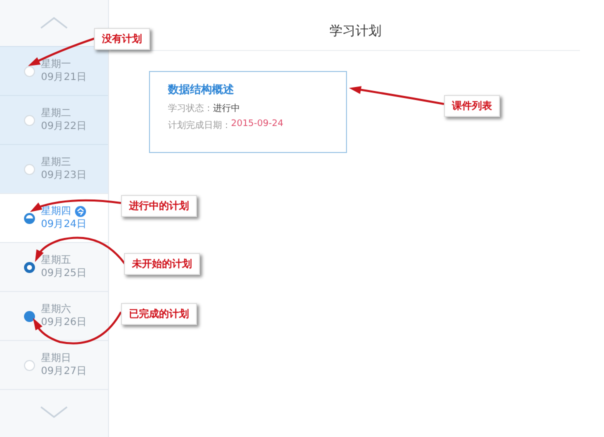  Describe the element at coordinates (56, 64) in the screenshot. I see `weekday-label: 星期一` at that location.